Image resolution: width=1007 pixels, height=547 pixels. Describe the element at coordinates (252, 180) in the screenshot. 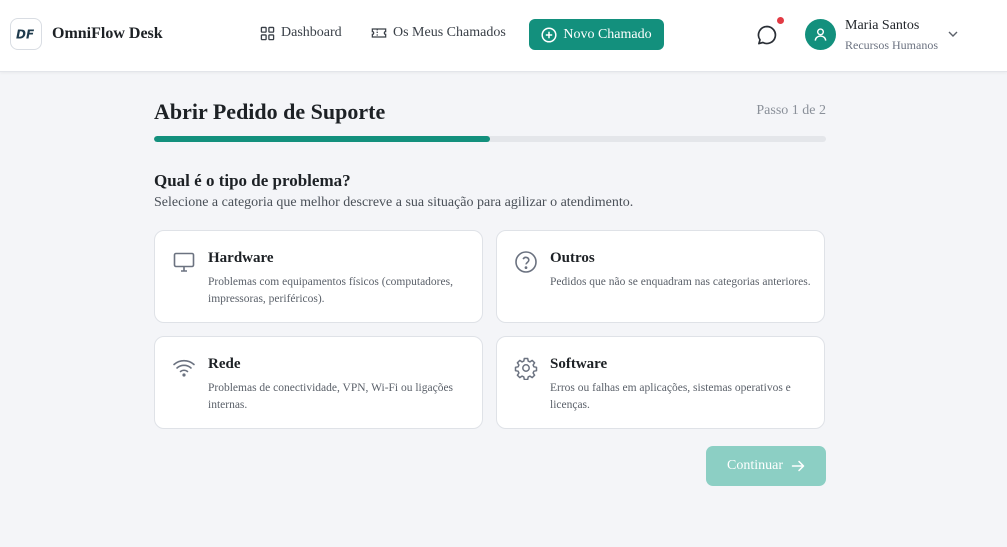

I see `question-heading: Qual é o tipo de problema?` at that location.